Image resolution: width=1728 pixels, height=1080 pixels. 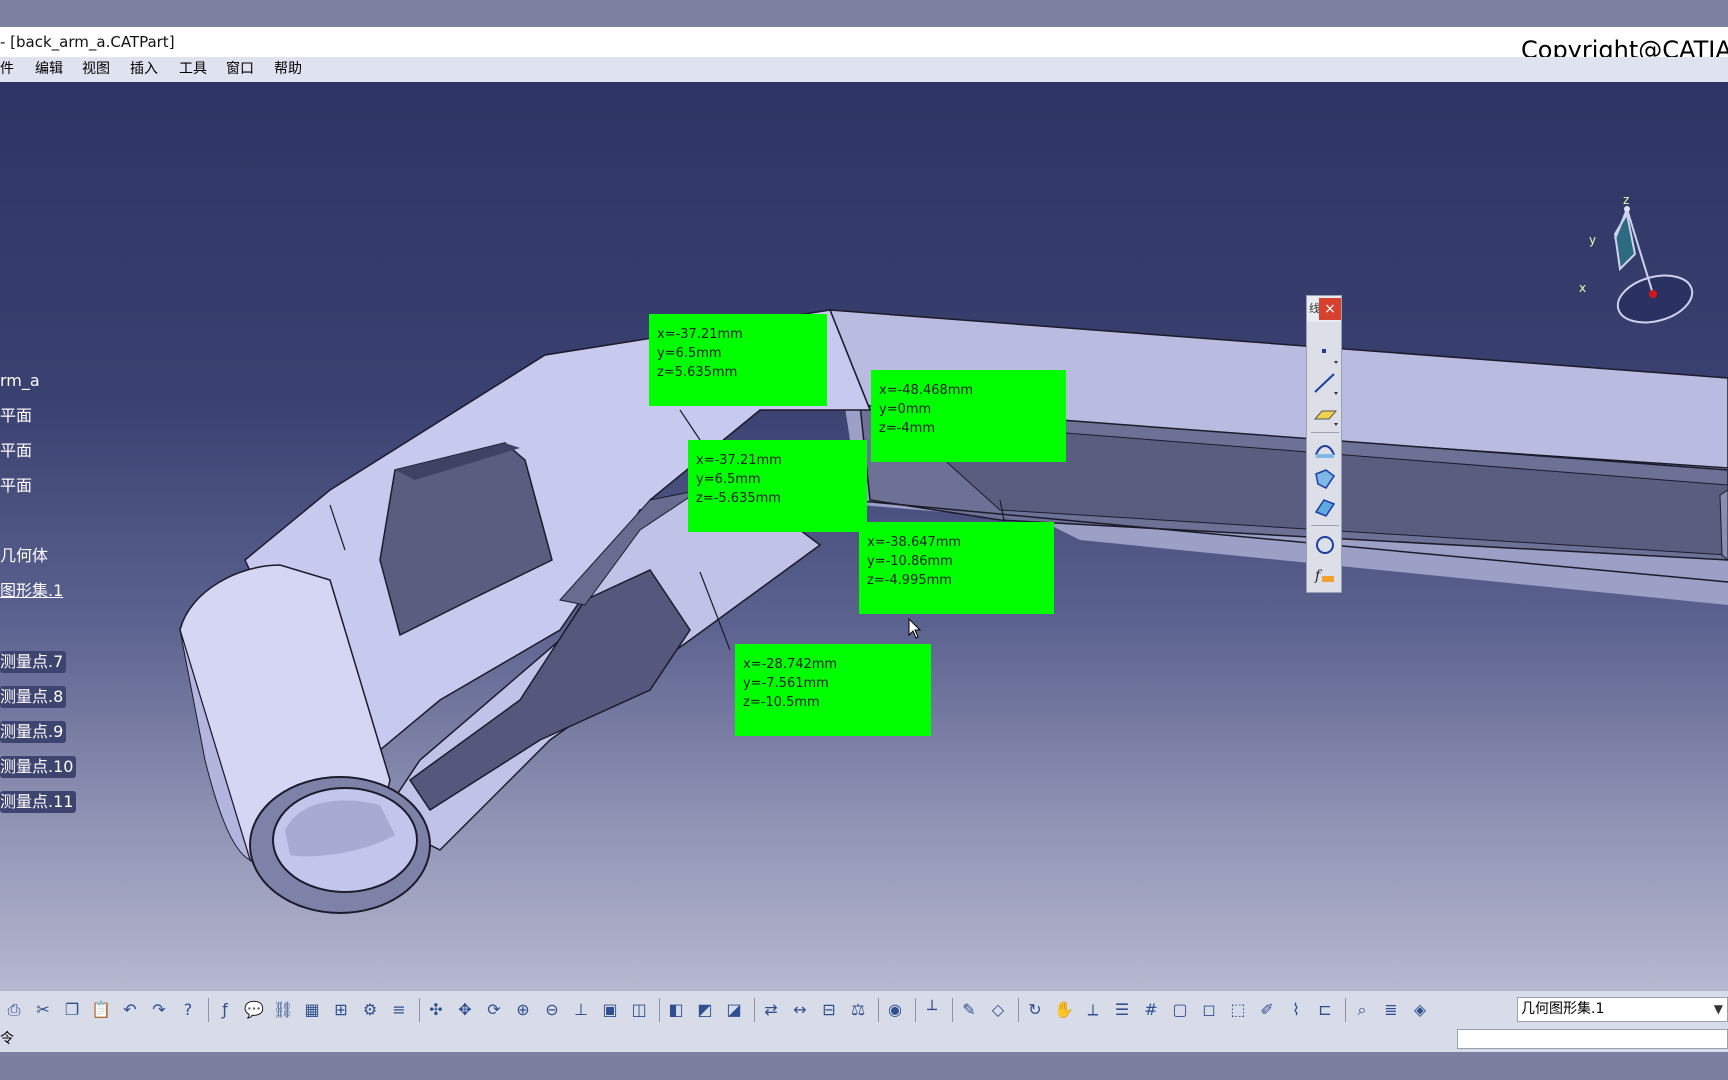 I want to click on filter-icon: ≡, so click(x=399, y=1010).